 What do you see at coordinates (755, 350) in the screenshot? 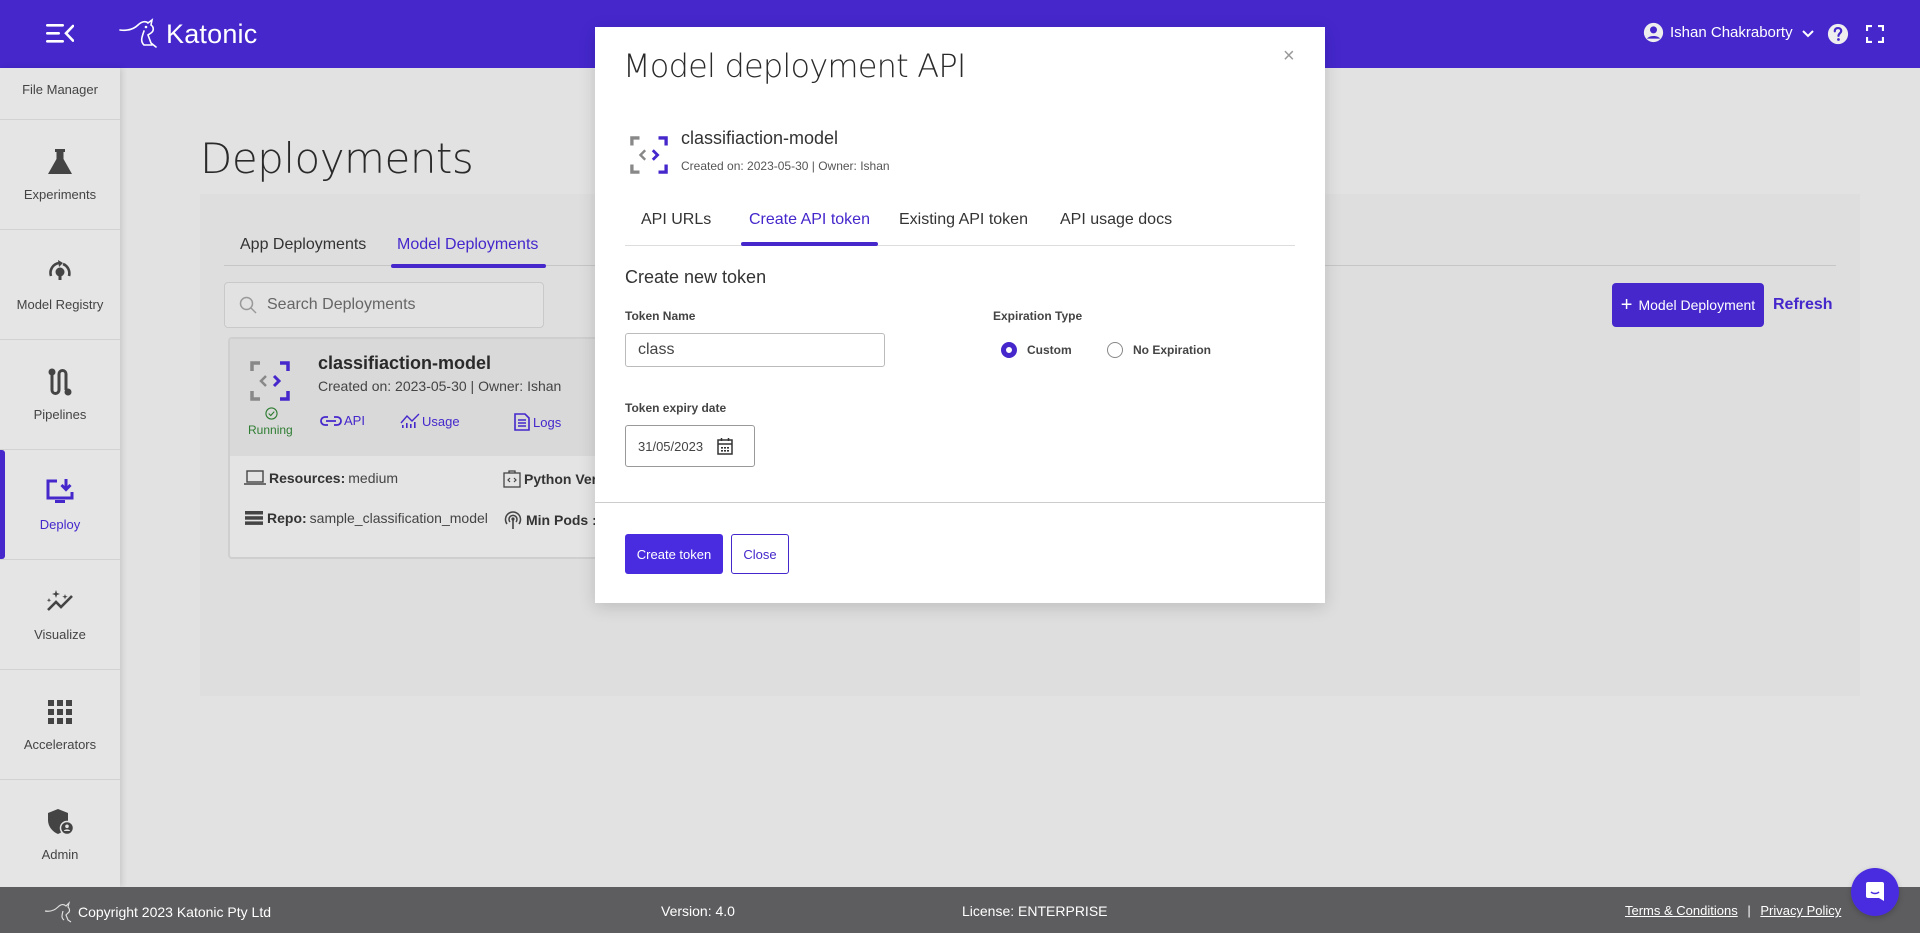
I see `token-name-input` at bounding box center [755, 350].